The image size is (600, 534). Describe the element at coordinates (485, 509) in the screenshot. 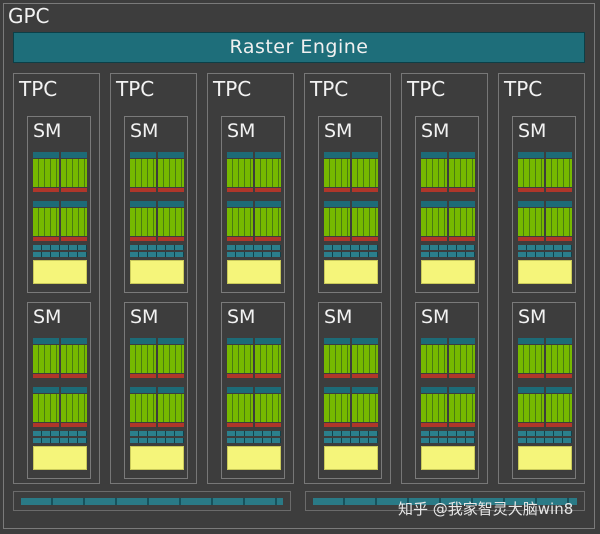

I see `watermark-text: 知乎 @我家智灵大脑win8` at that location.